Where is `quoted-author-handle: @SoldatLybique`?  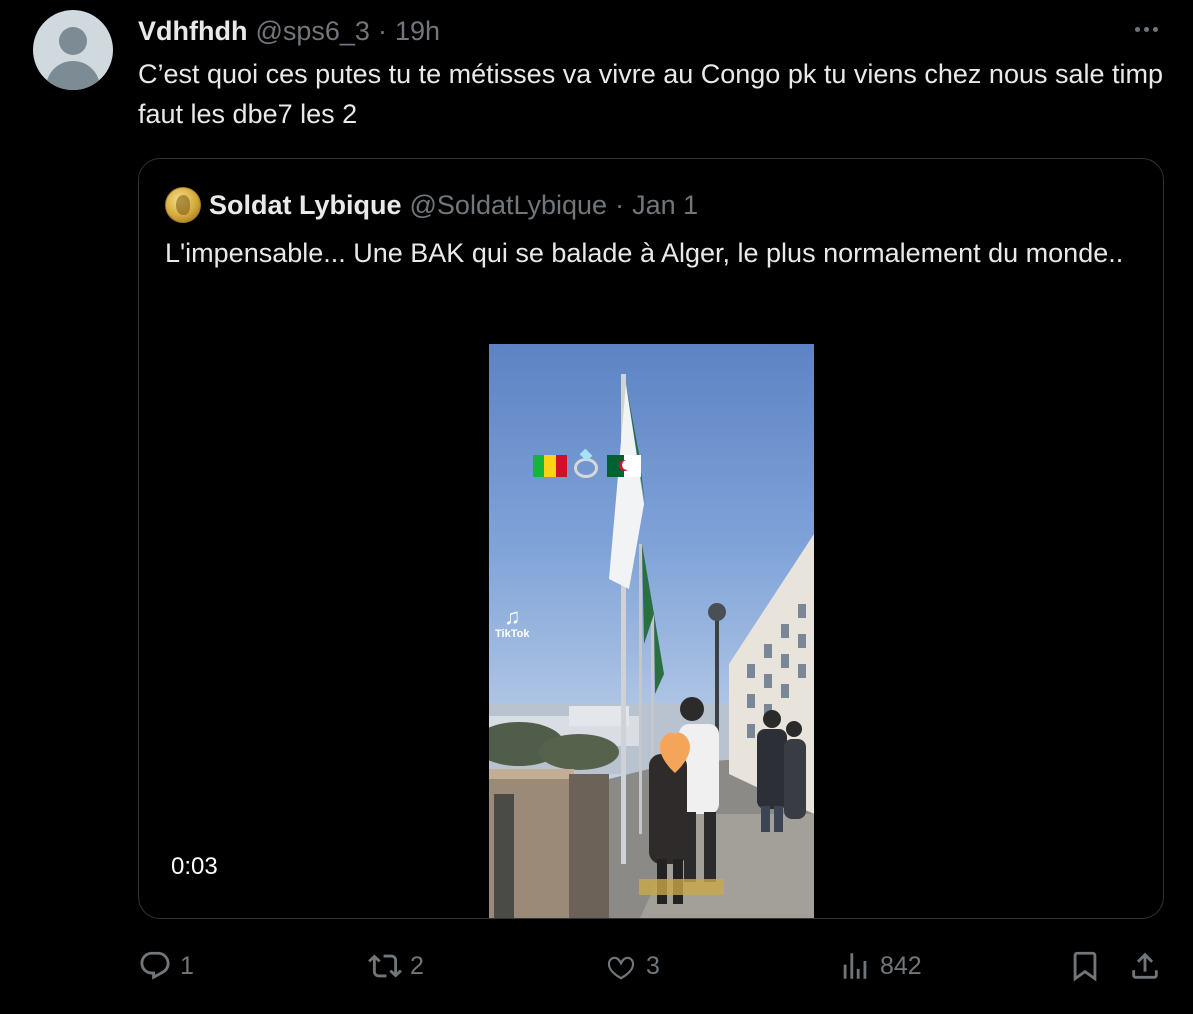
quoted-author-handle: @SoldatLybique is located at coordinates (509, 205).